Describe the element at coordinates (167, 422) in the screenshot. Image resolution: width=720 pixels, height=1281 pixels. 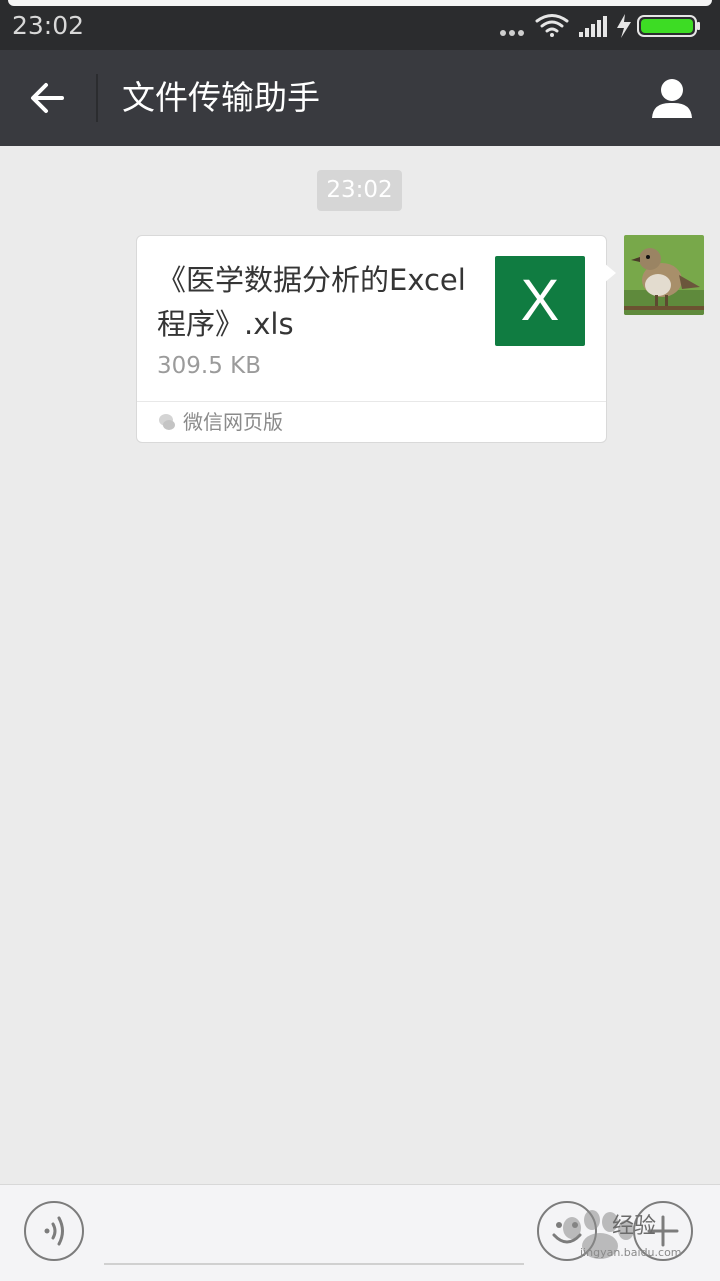
I see `wechat-web-icon` at that location.